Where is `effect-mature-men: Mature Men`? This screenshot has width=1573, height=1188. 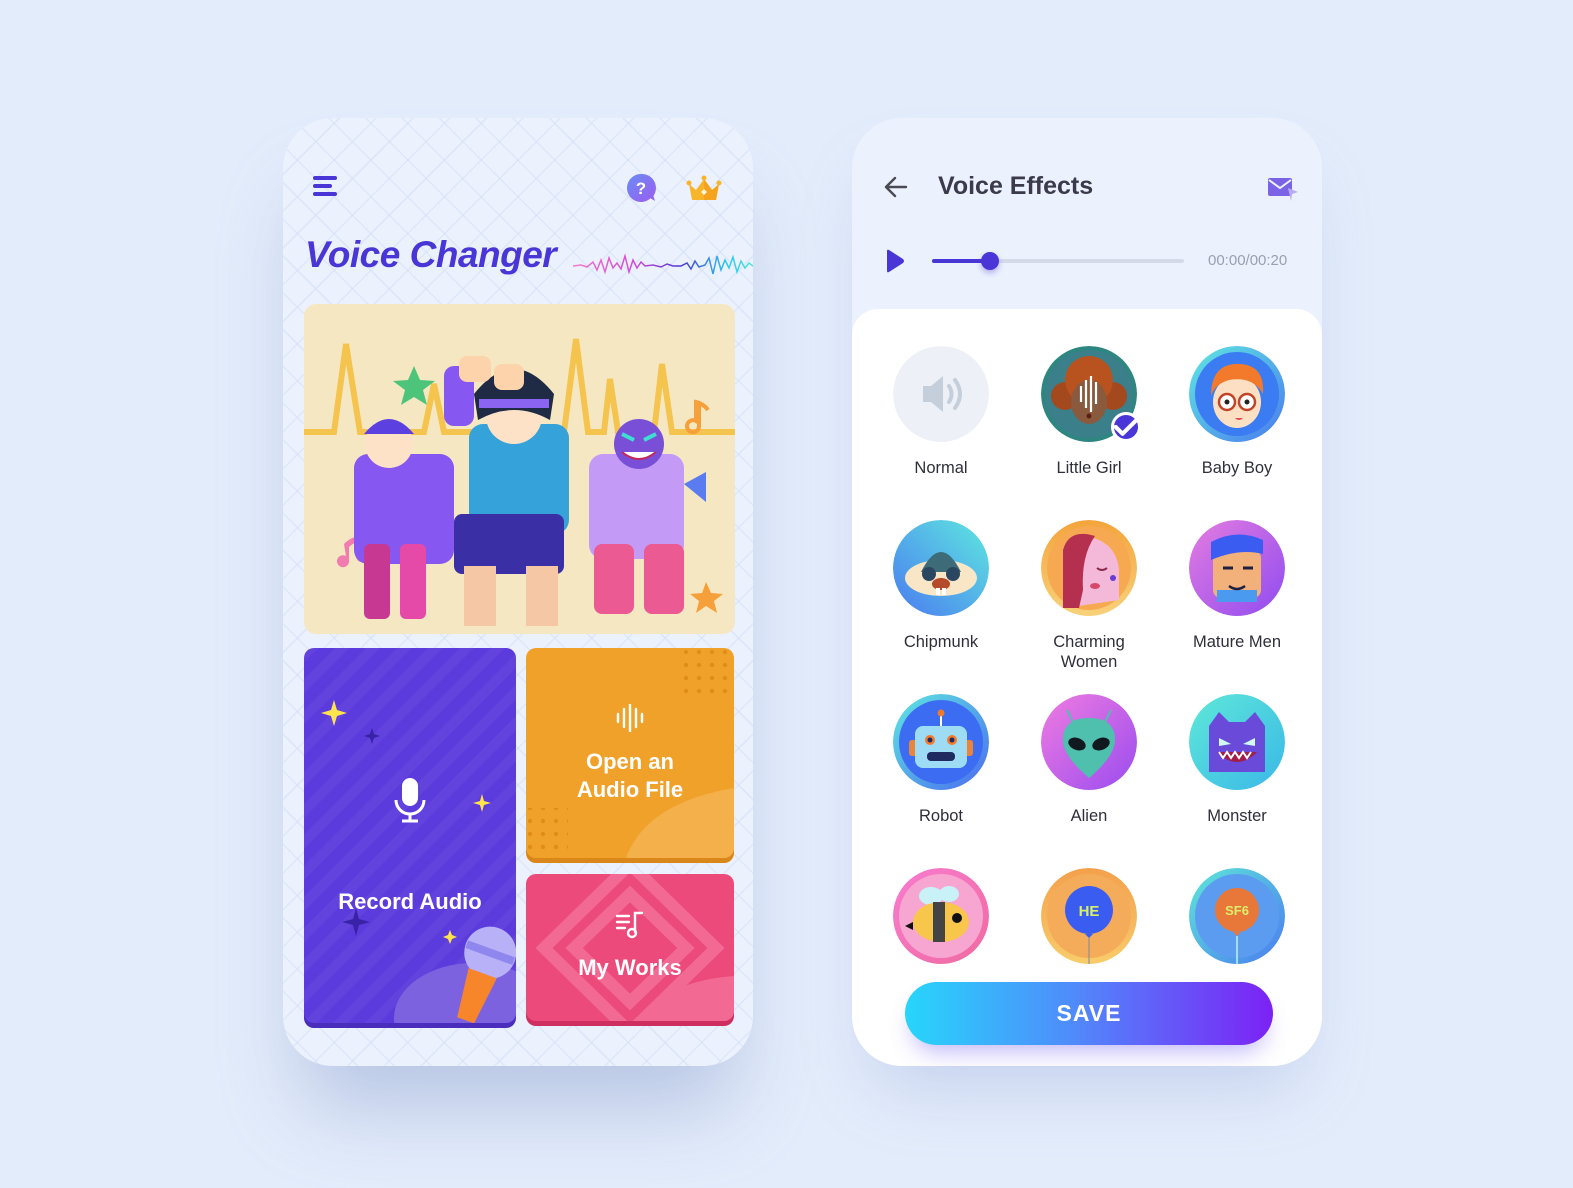 effect-mature-men: Mature Men is located at coordinates (1237, 586).